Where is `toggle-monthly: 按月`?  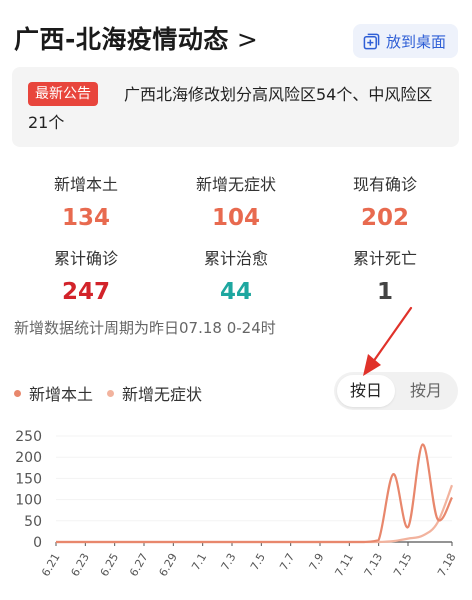 toggle-monthly: 按月 is located at coordinates (426, 391).